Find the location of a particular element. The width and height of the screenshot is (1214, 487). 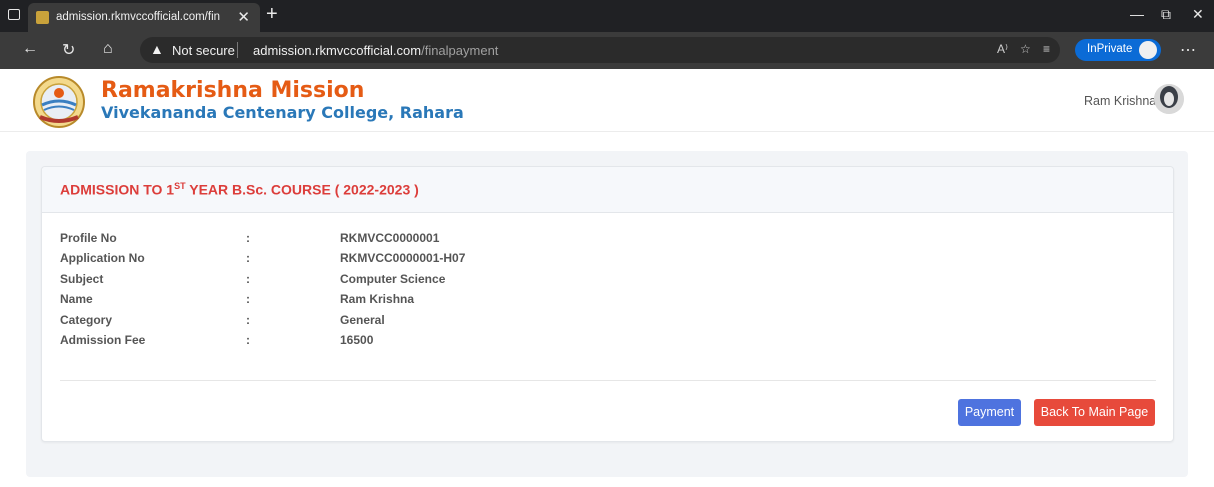

browser-tab: admission.rkmvccofficial.com/fin ✕ is located at coordinates (144, 17).